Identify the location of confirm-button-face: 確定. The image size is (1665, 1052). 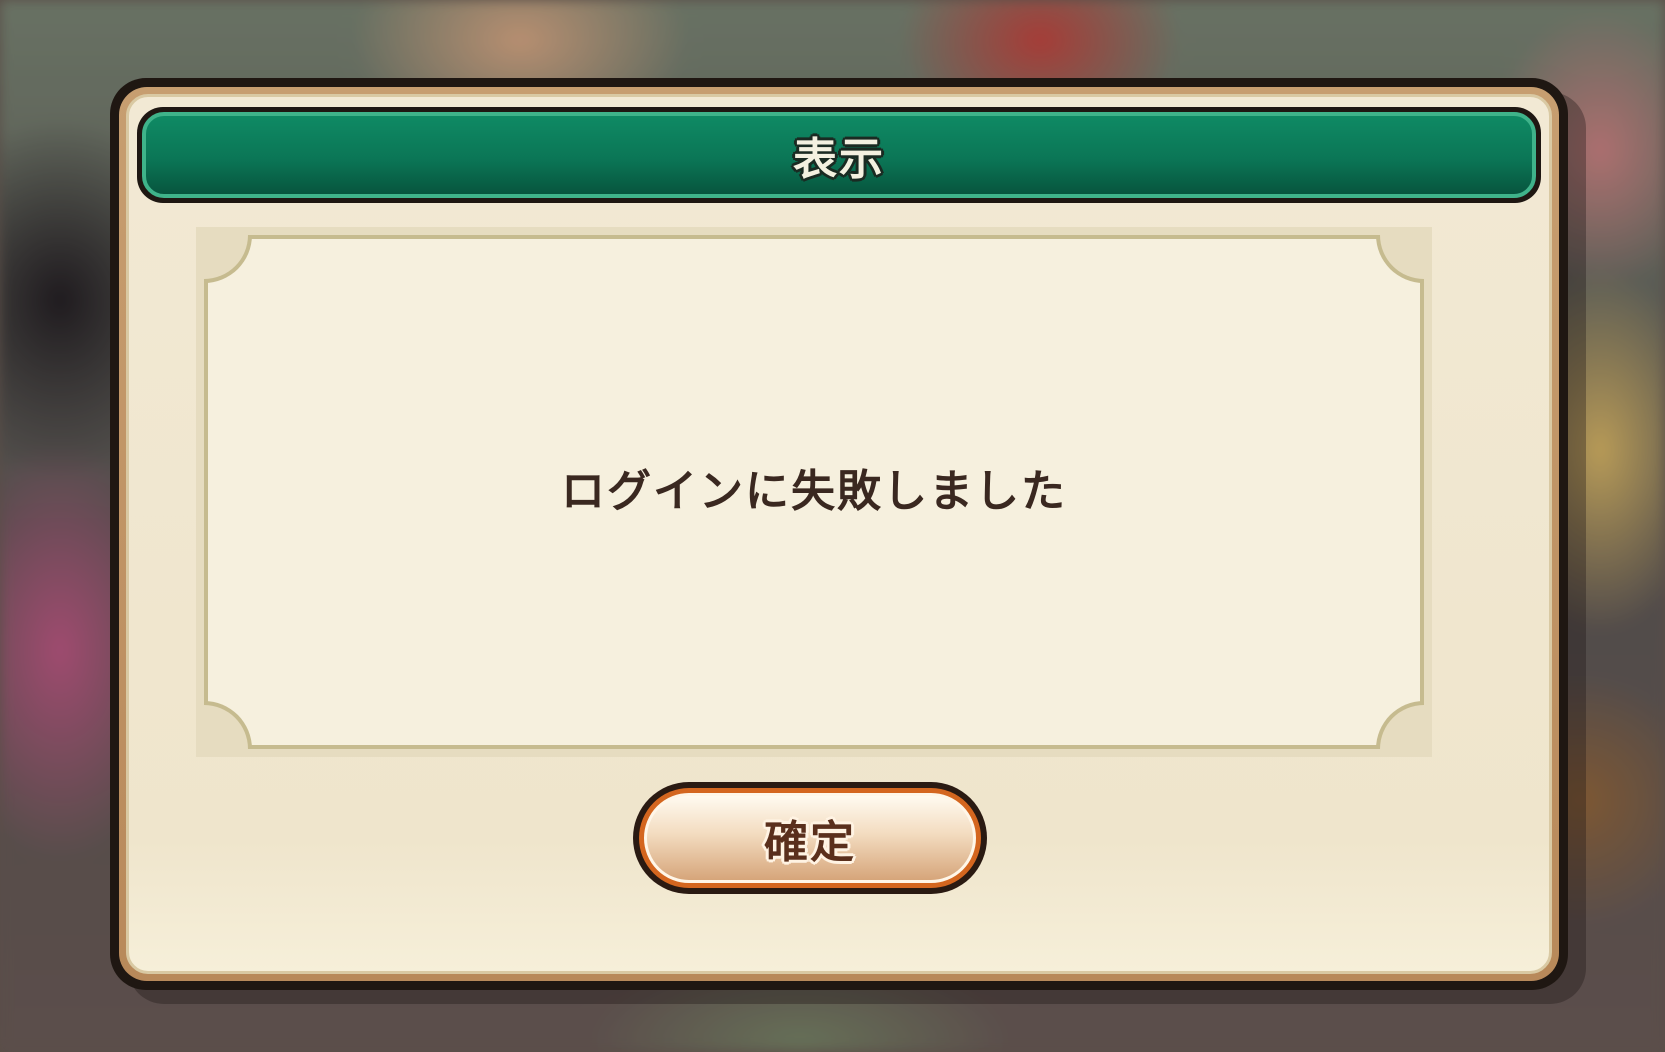
(810, 838).